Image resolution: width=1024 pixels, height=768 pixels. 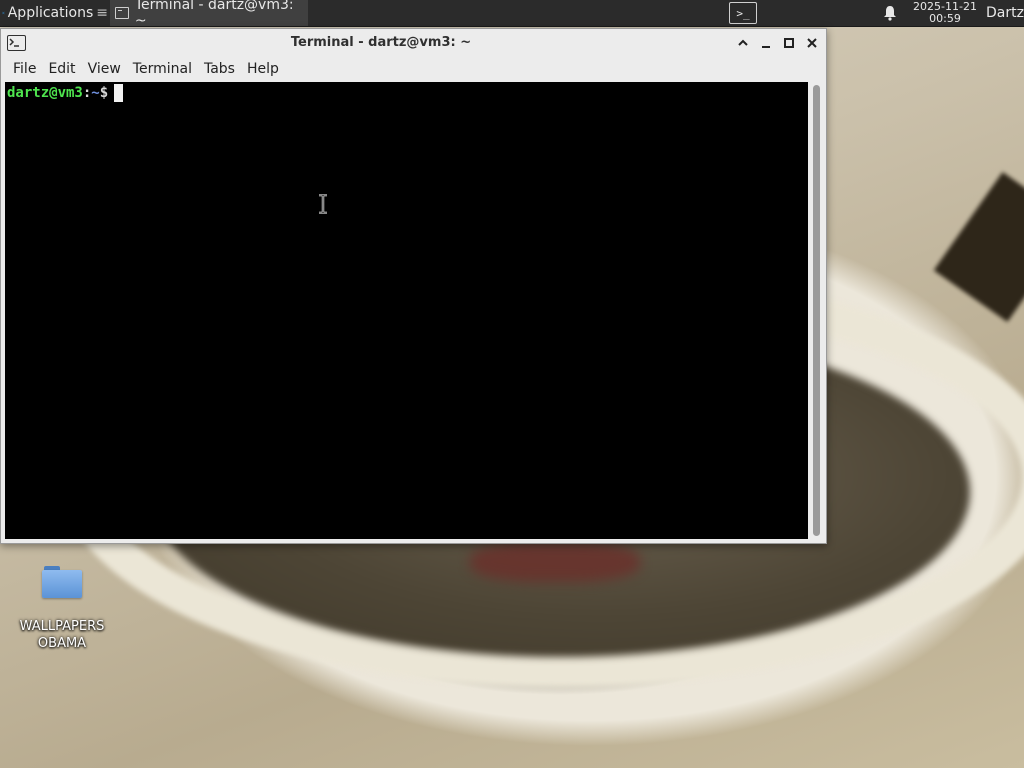 What do you see at coordinates (743, 13) in the screenshot?
I see `terminal-launcher-icon: >_` at bounding box center [743, 13].